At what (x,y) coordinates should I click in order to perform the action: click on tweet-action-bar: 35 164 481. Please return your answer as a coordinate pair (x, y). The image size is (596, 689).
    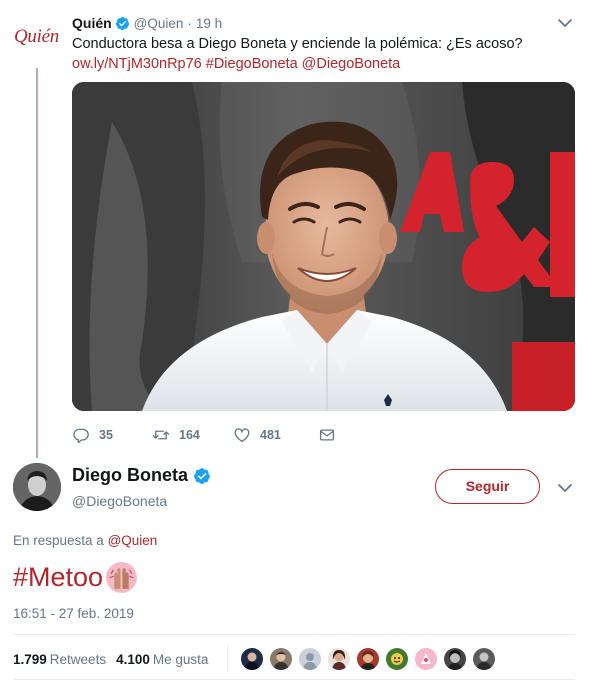
    Looking at the image, I should click on (204, 435).